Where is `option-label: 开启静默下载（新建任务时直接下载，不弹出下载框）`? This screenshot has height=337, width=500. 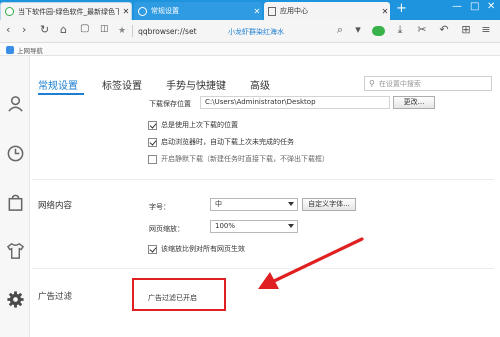
option-label: 开启静默下载（新建任务时直接下载，不弹出下载框） is located at coordinates (245, 159).